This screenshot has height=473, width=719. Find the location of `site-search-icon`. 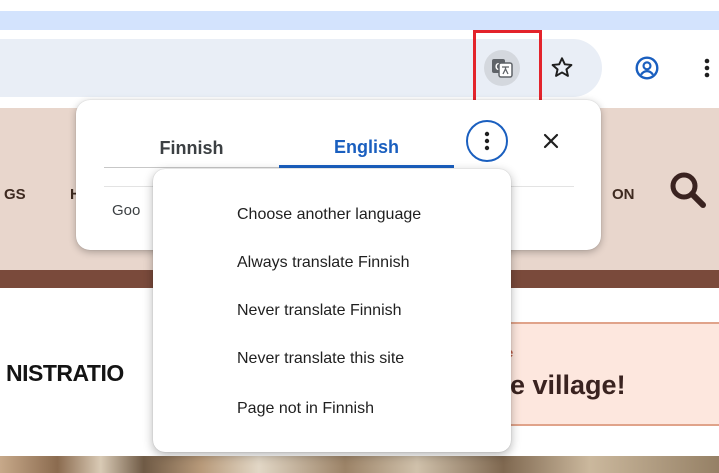

site-search-icon is located at coordinates (688, 192).